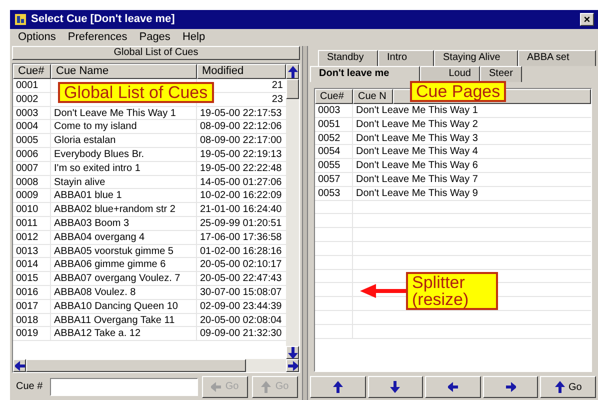 This screenshot has height=400, width=598. I want to click on callout-label: Cue Pages, so click(458, 91).